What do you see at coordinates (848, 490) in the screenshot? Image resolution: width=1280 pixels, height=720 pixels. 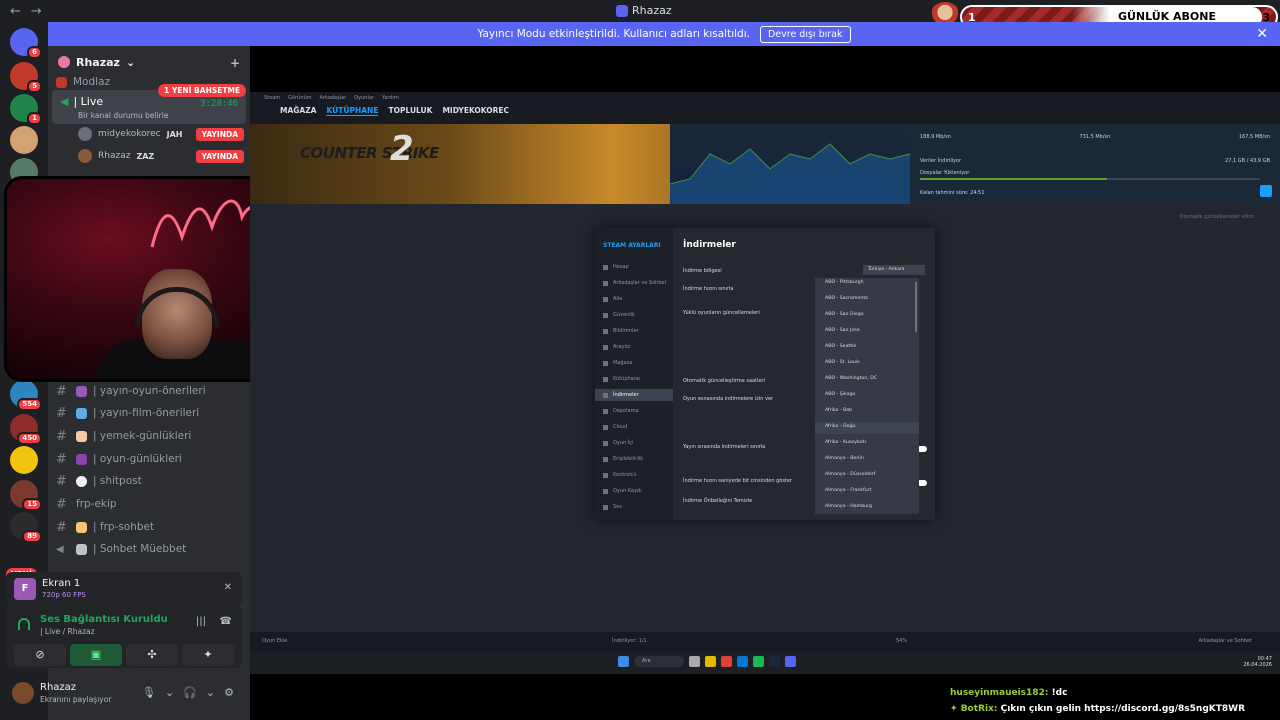 I see `region-option: Almanya - Frankfurt` at bounding box center [848, 490].